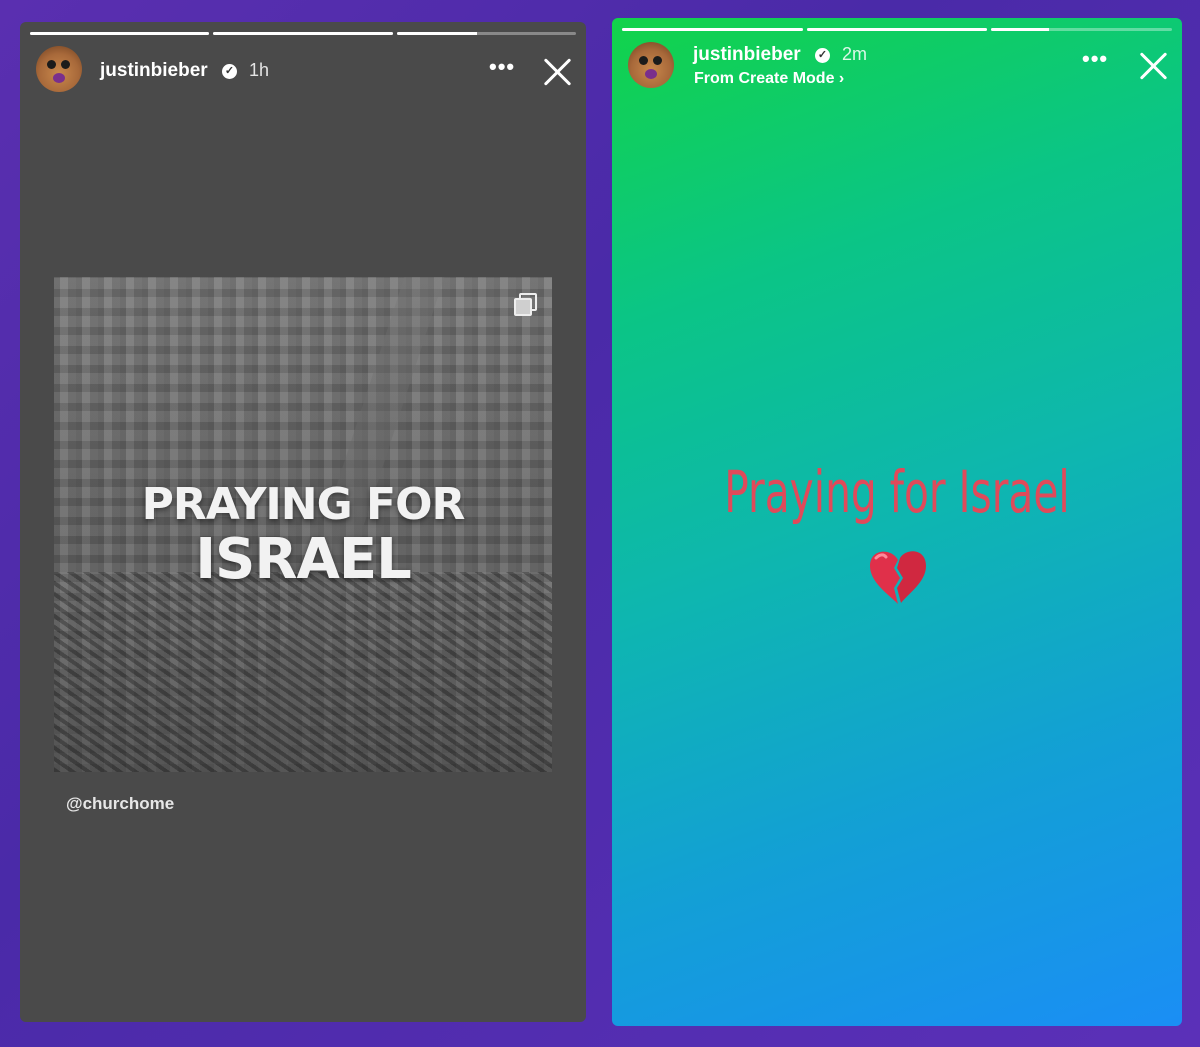  Describe the element at coordinates (855, 54) in the screenshot. I see `post-time: 2m` at that location.